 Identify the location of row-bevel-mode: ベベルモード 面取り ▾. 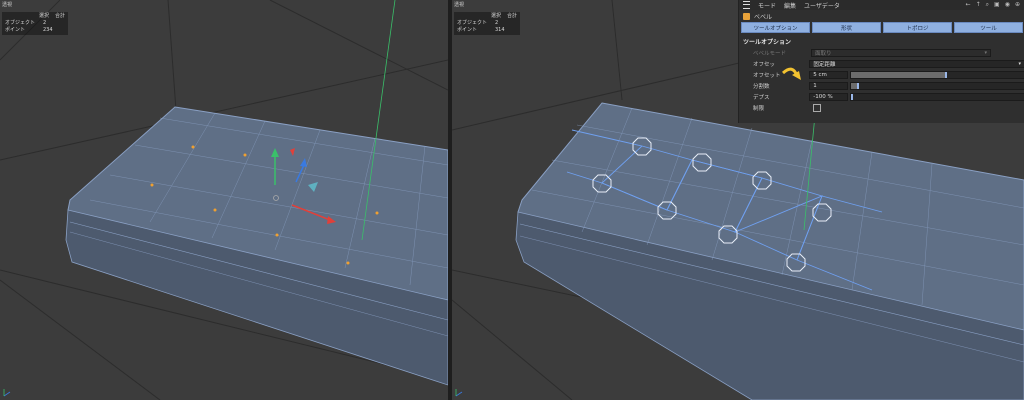
(881, 52).